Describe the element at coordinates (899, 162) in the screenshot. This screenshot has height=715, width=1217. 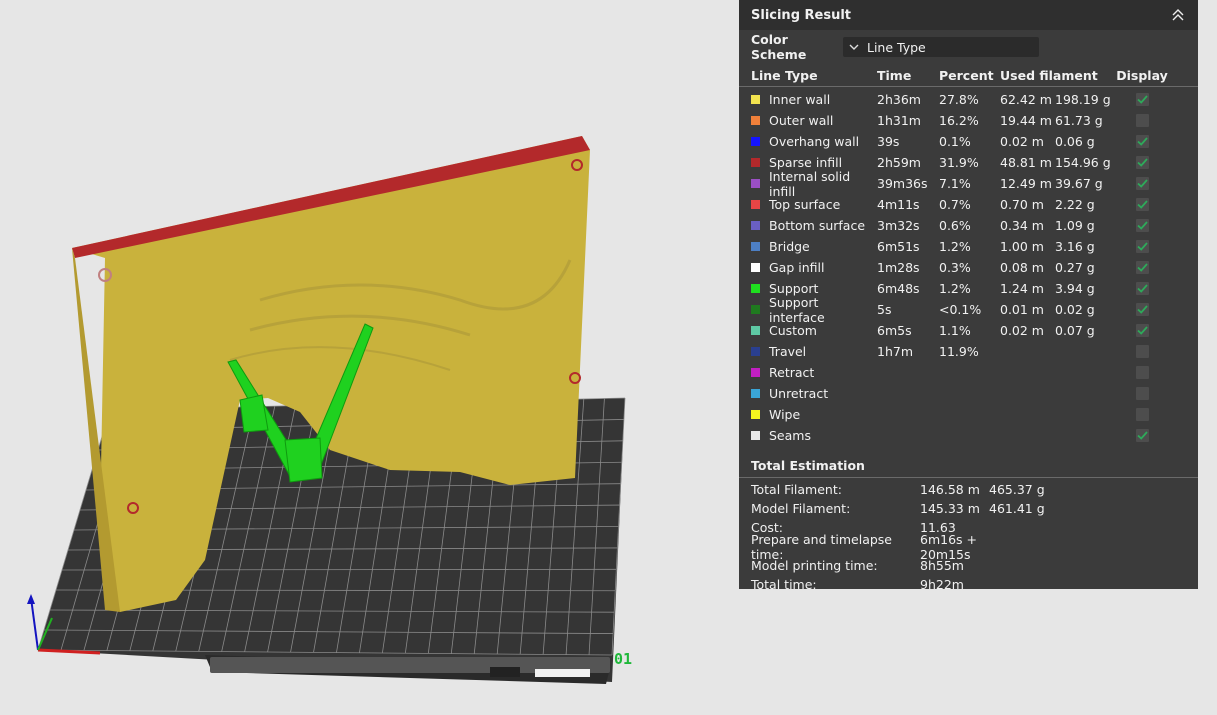
I see `time-cell: 2h59m` at that location.